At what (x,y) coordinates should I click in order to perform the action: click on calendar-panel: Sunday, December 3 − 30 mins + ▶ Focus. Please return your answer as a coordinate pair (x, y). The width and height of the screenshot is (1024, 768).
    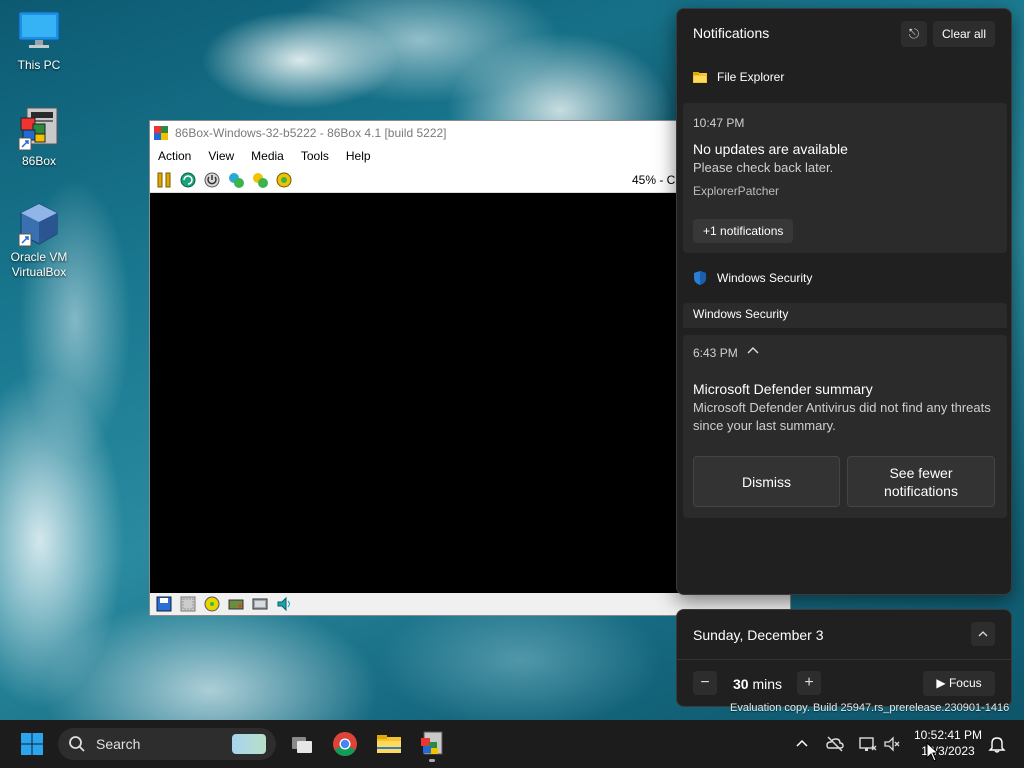
    Looking at the image, I should click on (844, 658).